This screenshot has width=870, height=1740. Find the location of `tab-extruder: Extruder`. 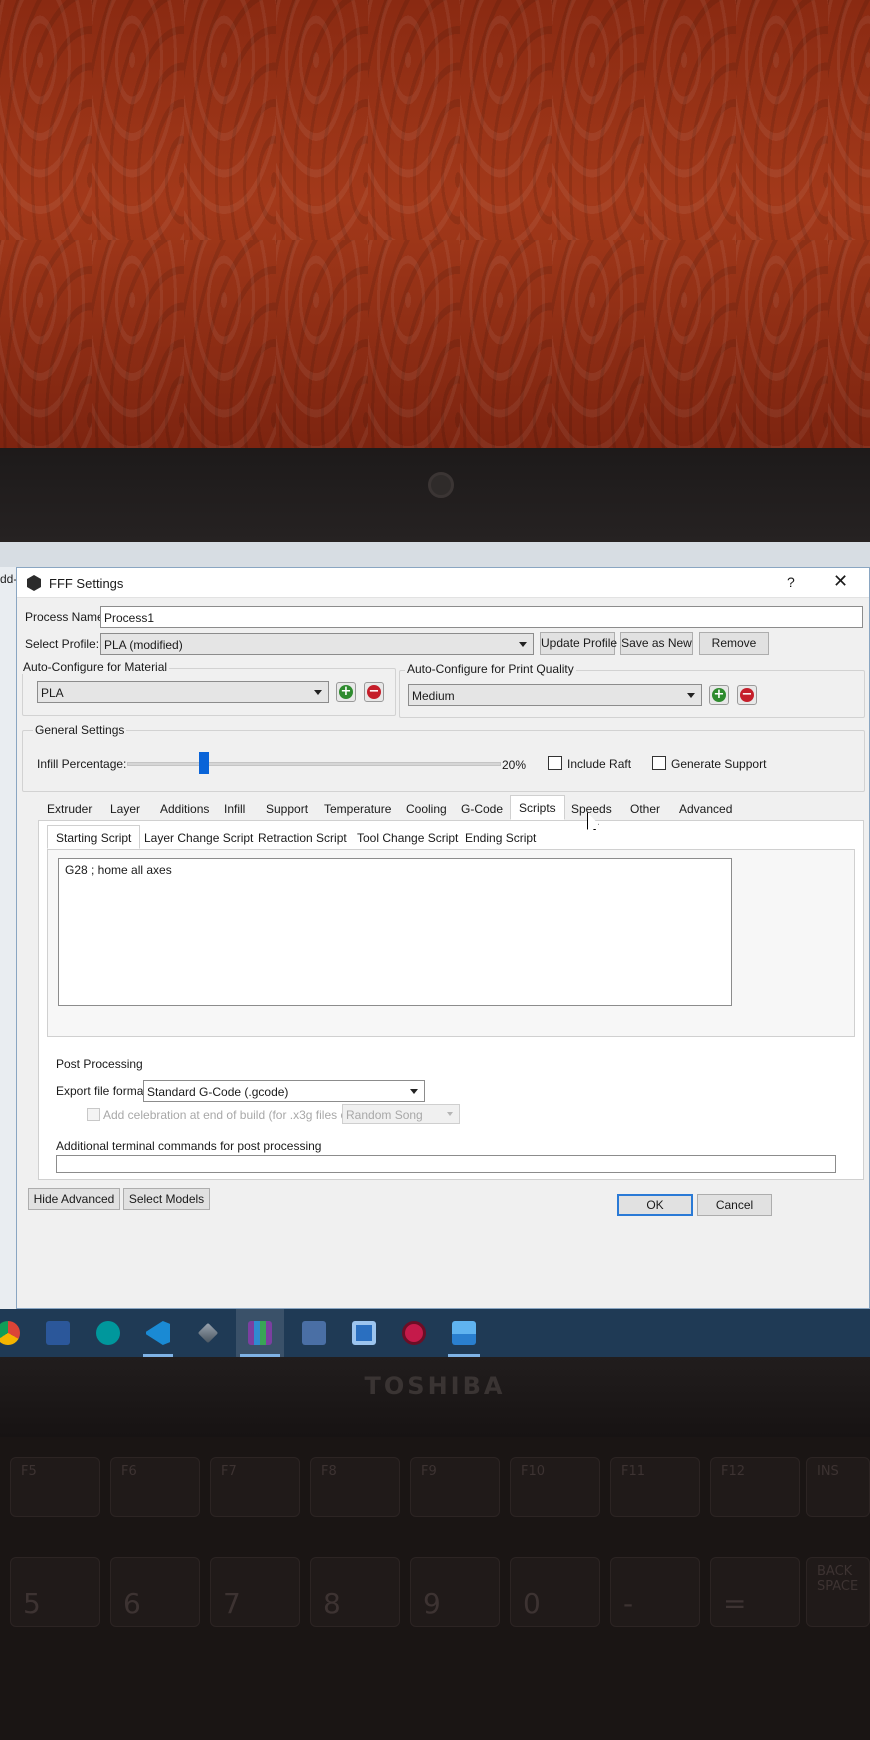

tab-extruder: Extruder is located at coordinates (69, 808).